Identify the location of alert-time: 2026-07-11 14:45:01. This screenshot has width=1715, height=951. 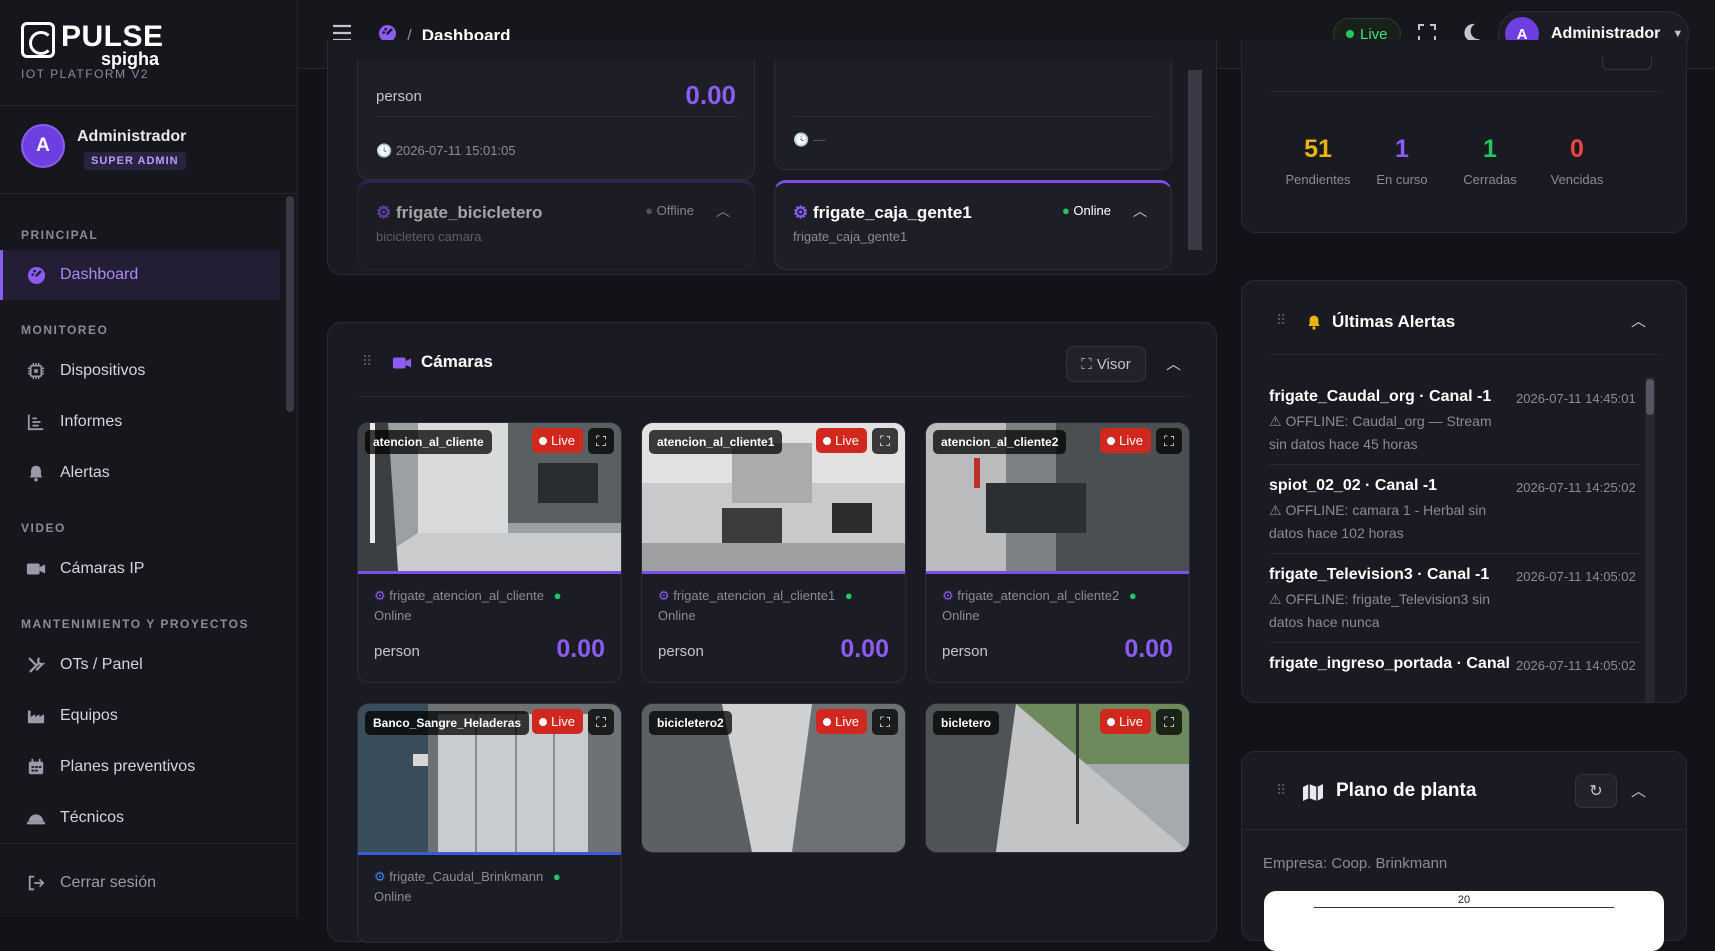
(1576, 398).